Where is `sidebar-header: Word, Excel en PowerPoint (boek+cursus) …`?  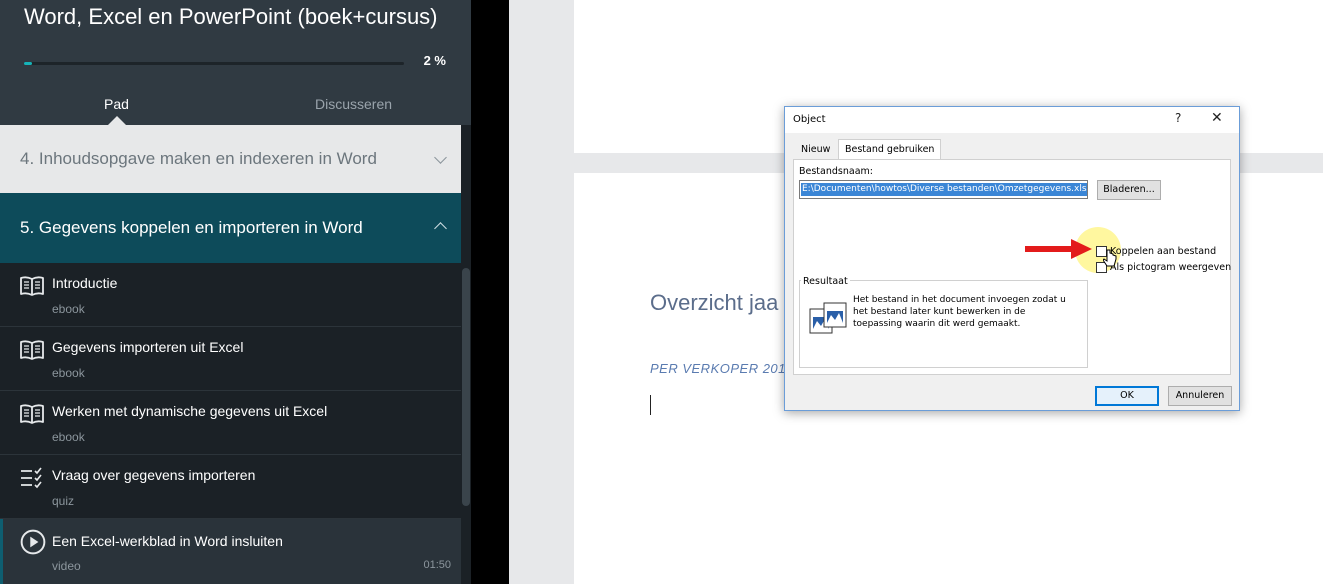 sidebar-header: Word, Excel en PowerPoint (boek+cursus) … is located at coordinates (235, 62).